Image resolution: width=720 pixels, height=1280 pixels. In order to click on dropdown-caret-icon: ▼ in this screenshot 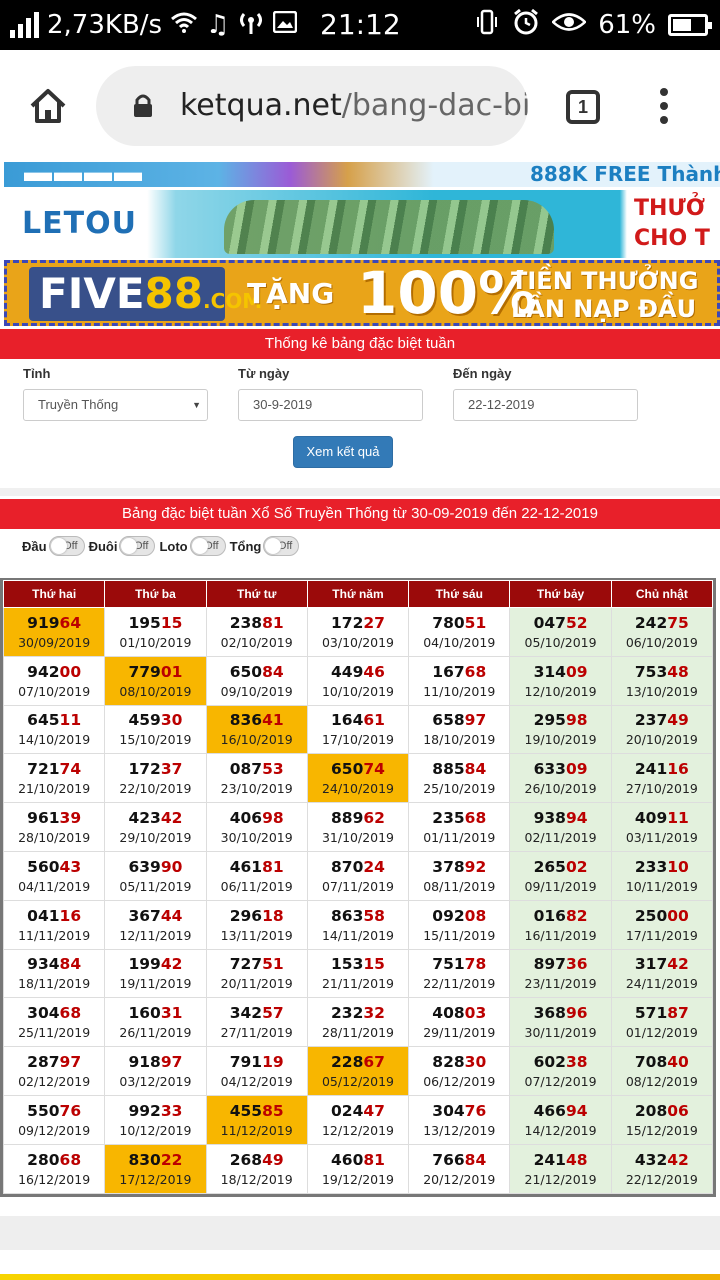, I will do `click(196, 405)`.